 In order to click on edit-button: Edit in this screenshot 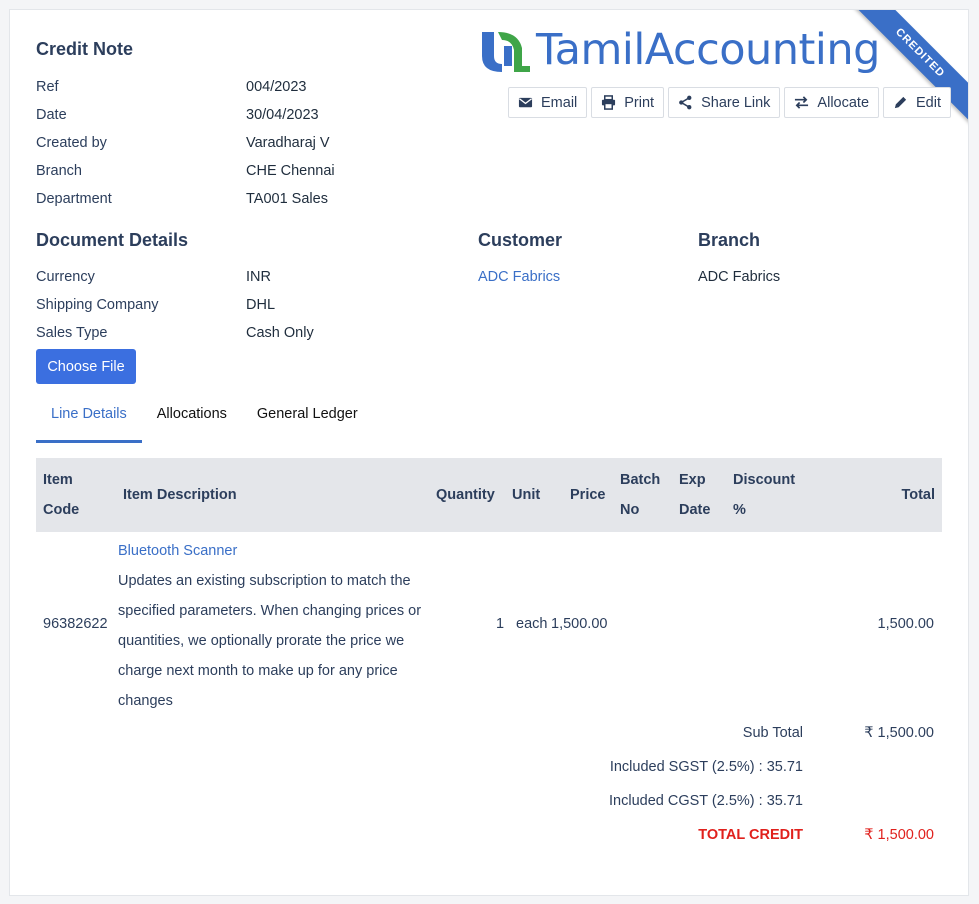, I will do `click(917, 102)`.